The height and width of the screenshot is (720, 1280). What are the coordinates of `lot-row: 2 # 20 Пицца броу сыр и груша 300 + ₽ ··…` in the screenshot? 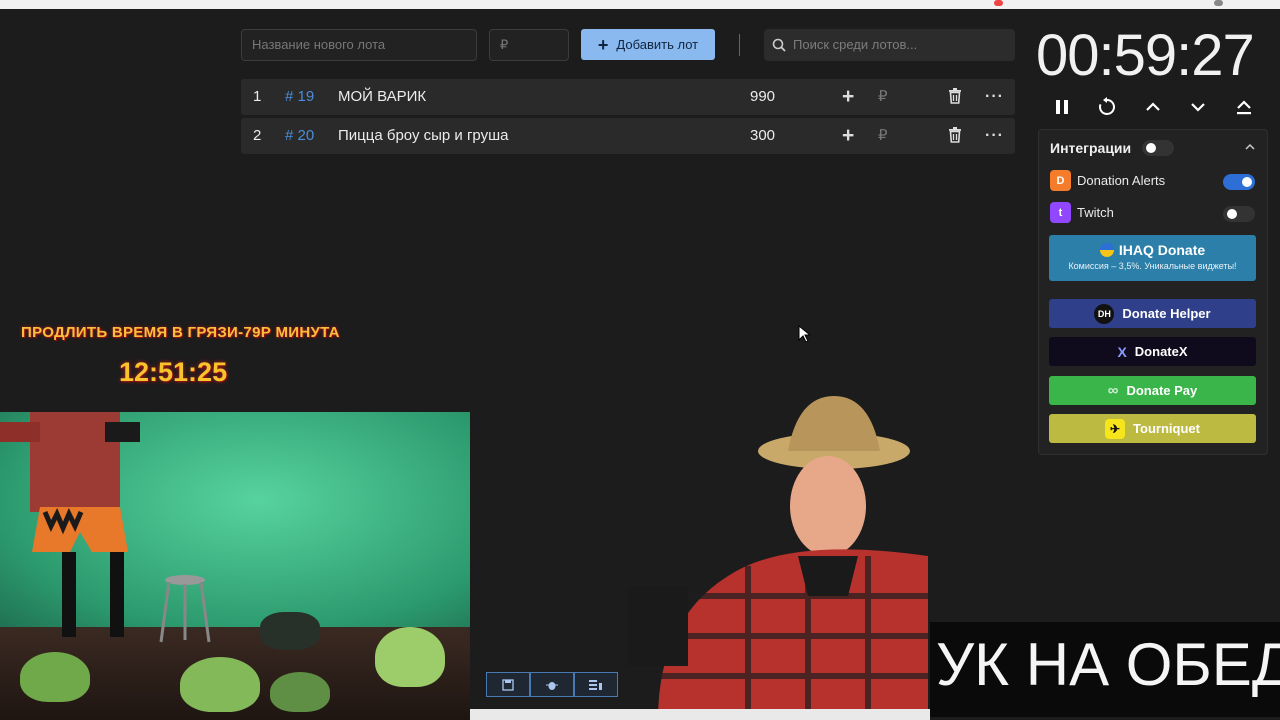 It's located at (628, 136).